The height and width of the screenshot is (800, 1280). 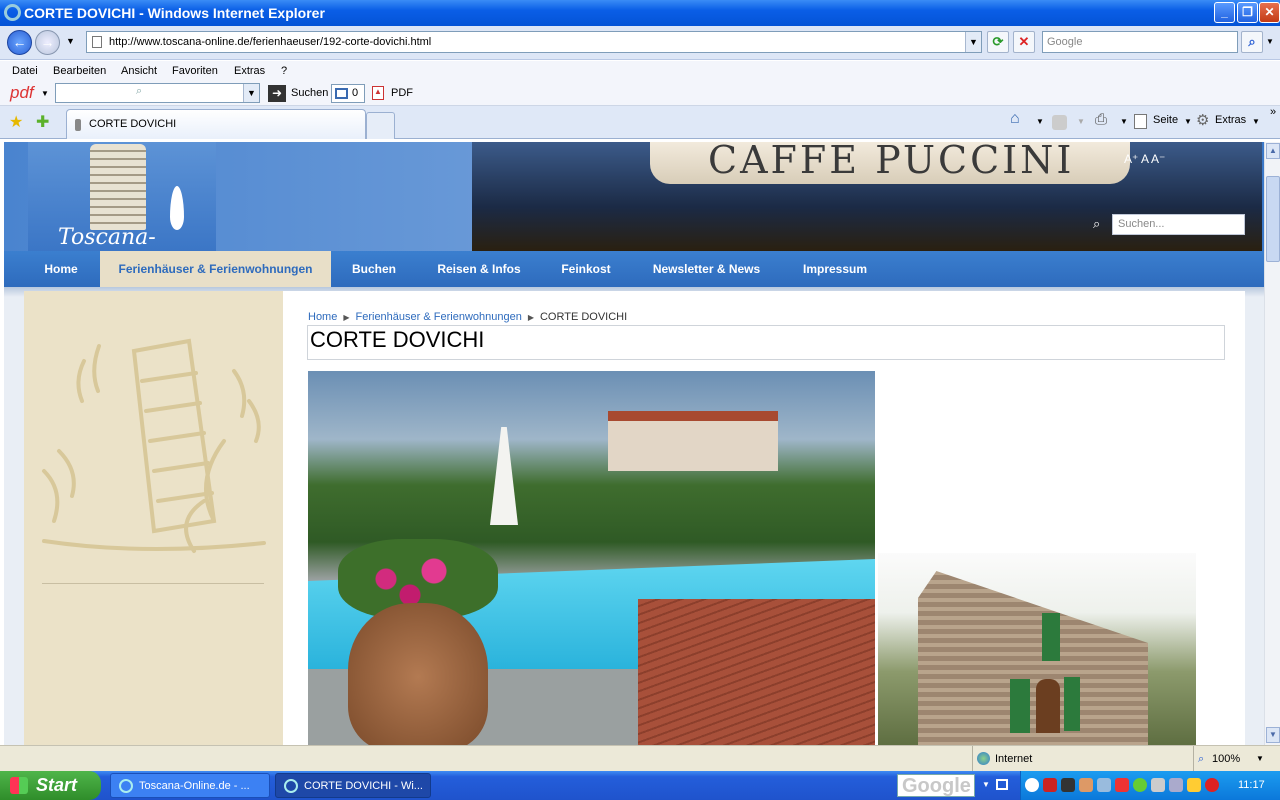 What do you see at coordinates (1015, 119) in the screenshot?
I see `home-icon: ⌂` at bounding box center [1015, 119].